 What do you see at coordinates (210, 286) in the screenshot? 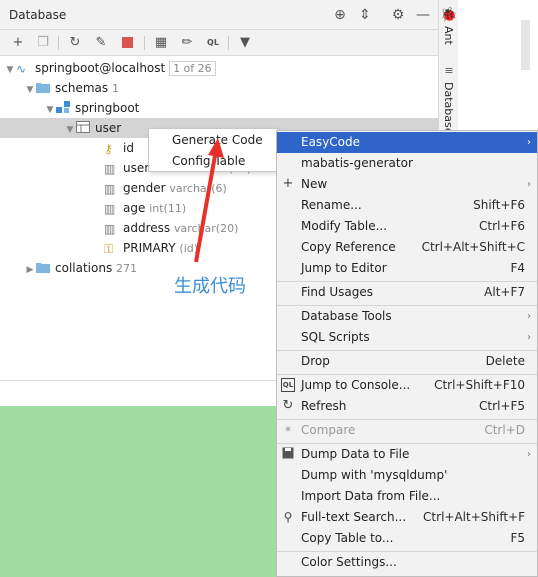
I see `annotation-text: 生成代码` at bounding box center [210, 286].